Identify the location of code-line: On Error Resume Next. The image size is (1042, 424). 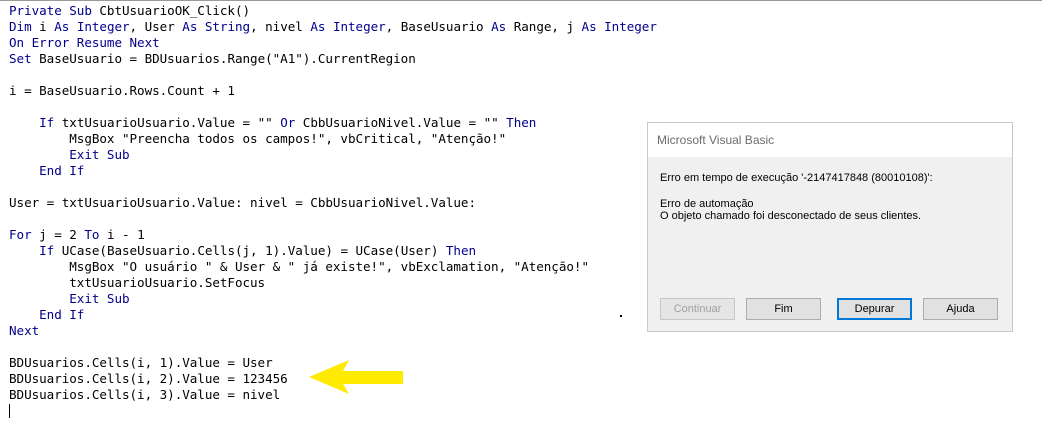
(84, 42).